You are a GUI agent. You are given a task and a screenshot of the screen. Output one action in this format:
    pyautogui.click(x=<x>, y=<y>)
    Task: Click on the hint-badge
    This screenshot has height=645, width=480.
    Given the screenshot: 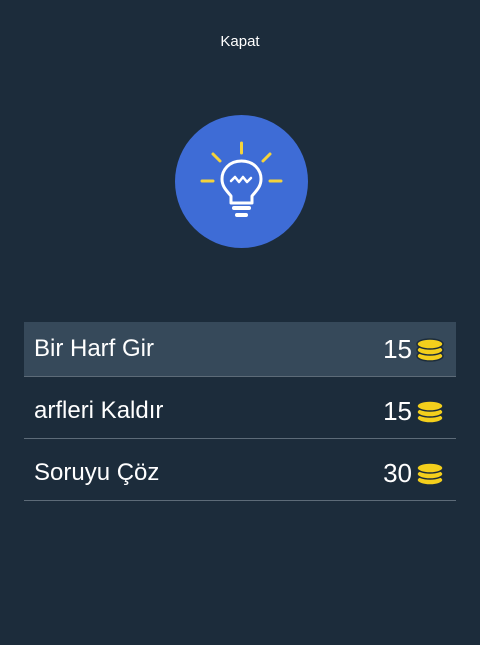 What is the action you would take?
    pyautogui.click(x=241, y=181)
    